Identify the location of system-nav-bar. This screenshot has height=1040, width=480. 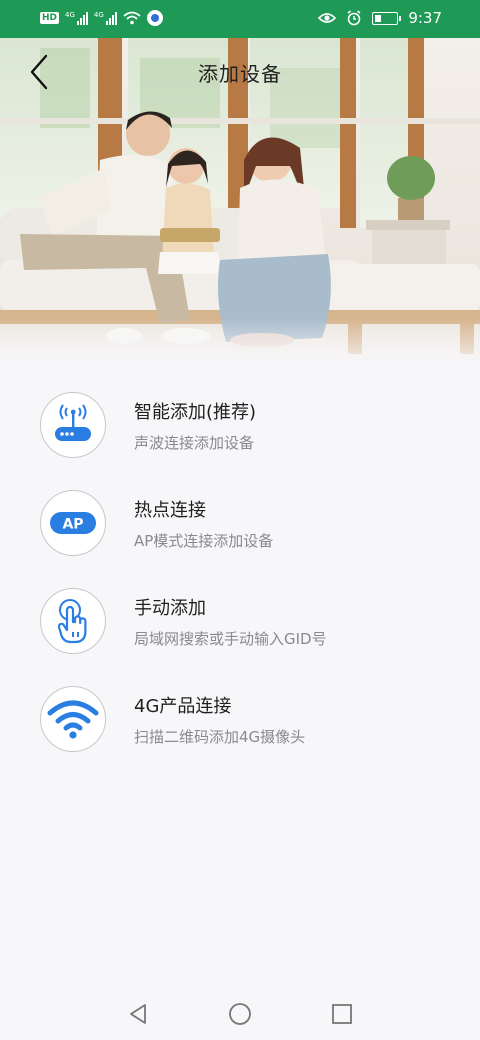
(240, 1014).